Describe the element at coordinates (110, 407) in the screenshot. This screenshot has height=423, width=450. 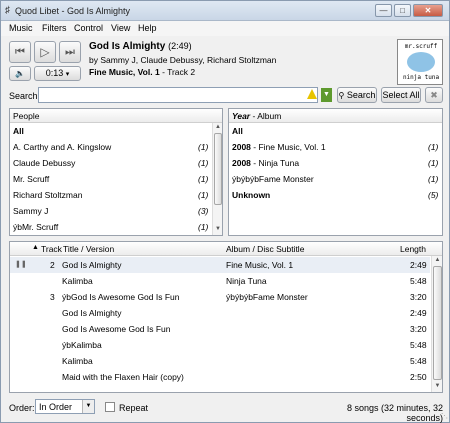
I see `repeat-checkbox` at that location.